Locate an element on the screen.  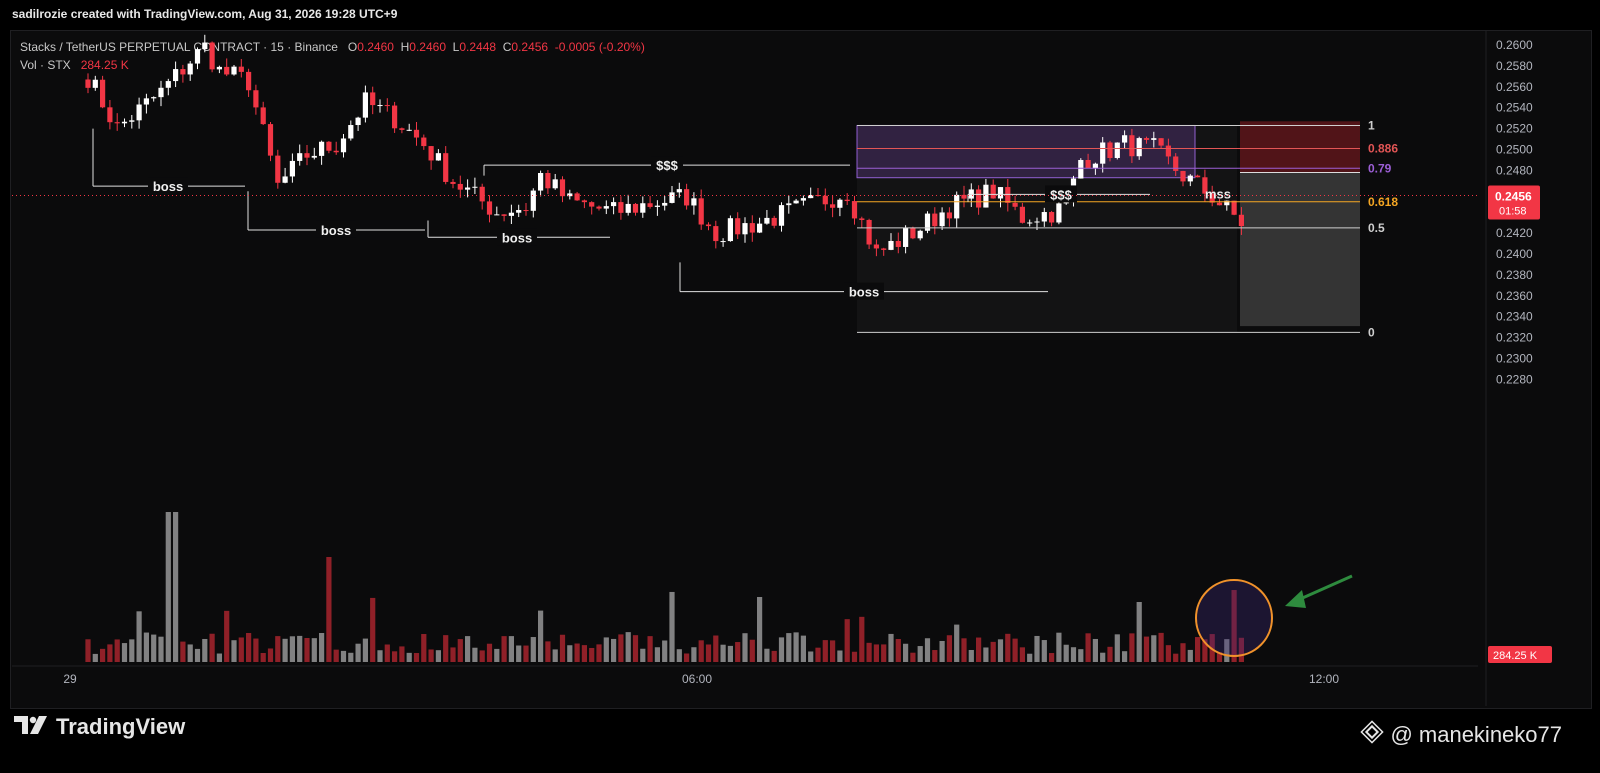
tradingview-logo: TradingView is located at coordinates (99, 727).